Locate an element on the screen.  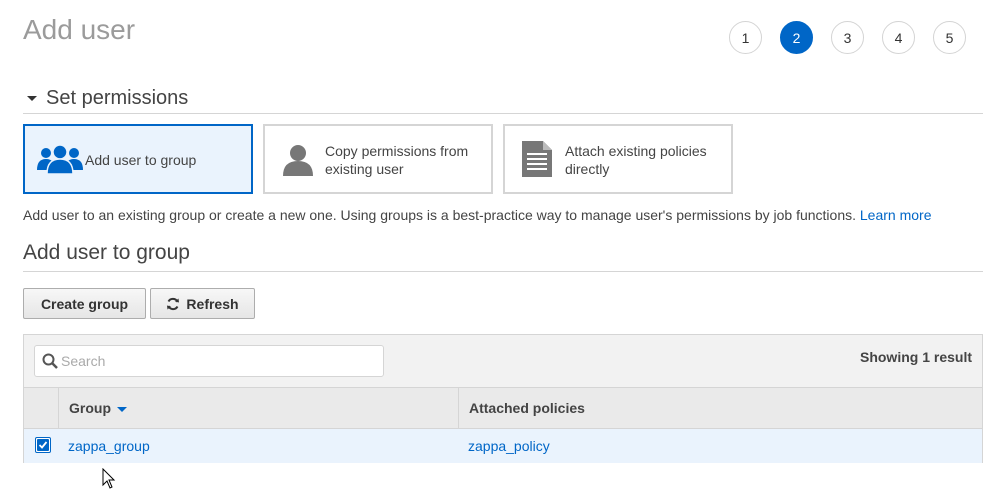
column-label: Group is located at coordinates (90, 408).